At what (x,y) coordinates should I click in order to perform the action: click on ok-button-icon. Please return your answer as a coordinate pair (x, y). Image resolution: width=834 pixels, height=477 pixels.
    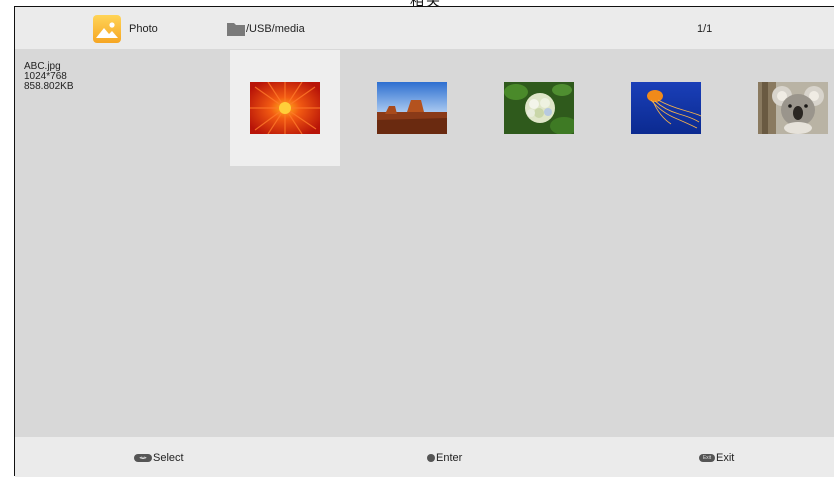
    Looking at the image, I should click on (431, 458).